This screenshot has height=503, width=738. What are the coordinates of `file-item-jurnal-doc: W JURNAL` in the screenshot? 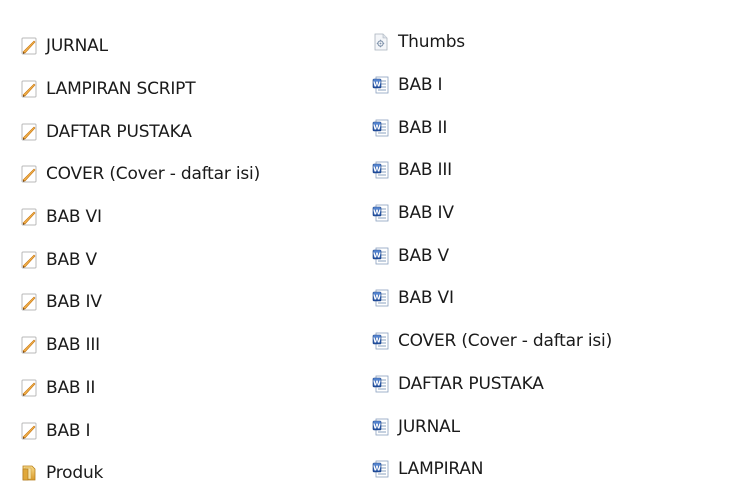 It's located at (492, 426).